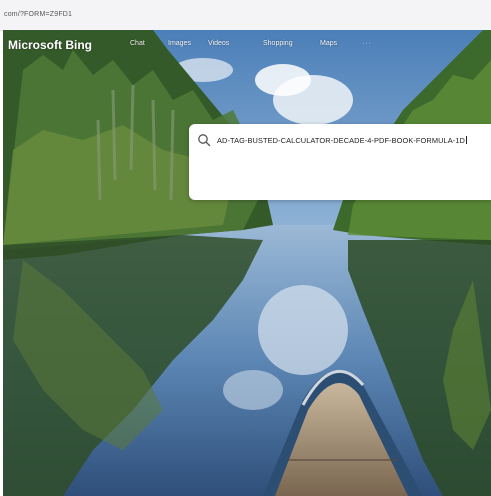 This screenshot has height=496, width=491. I want to click on address-bar: com/?FORM=Z9FD1, so click(245, 15).